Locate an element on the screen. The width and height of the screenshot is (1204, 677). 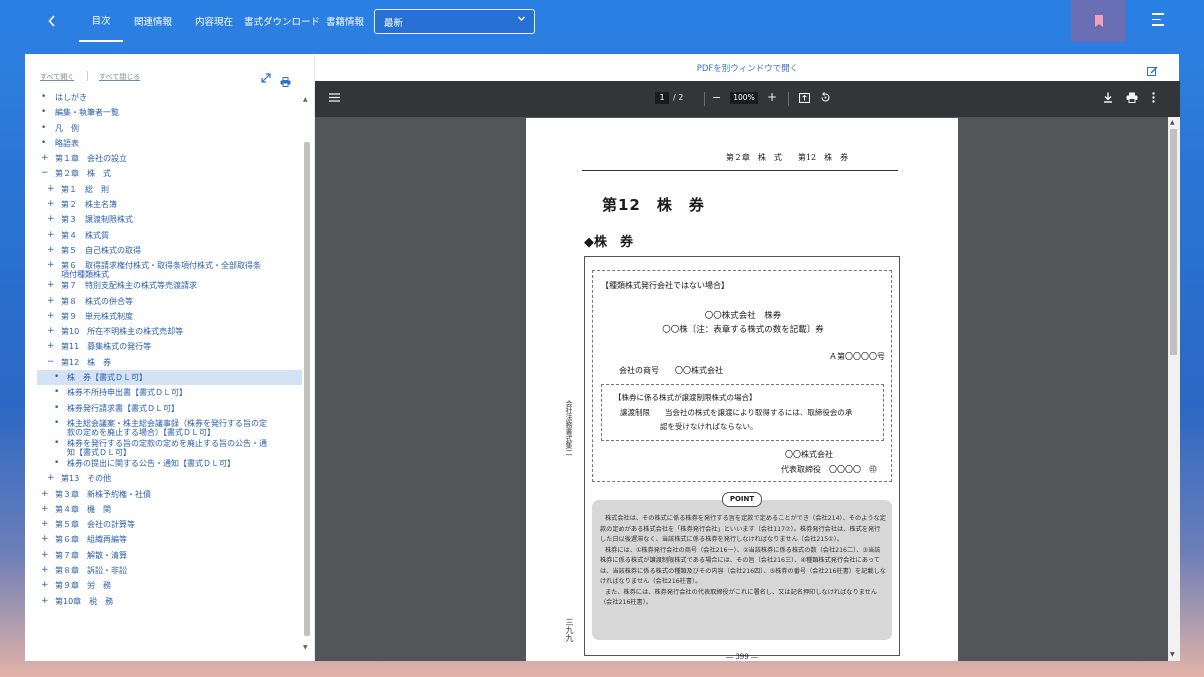
expand-all-link: すべて開く is located at coordinates (57, 77).